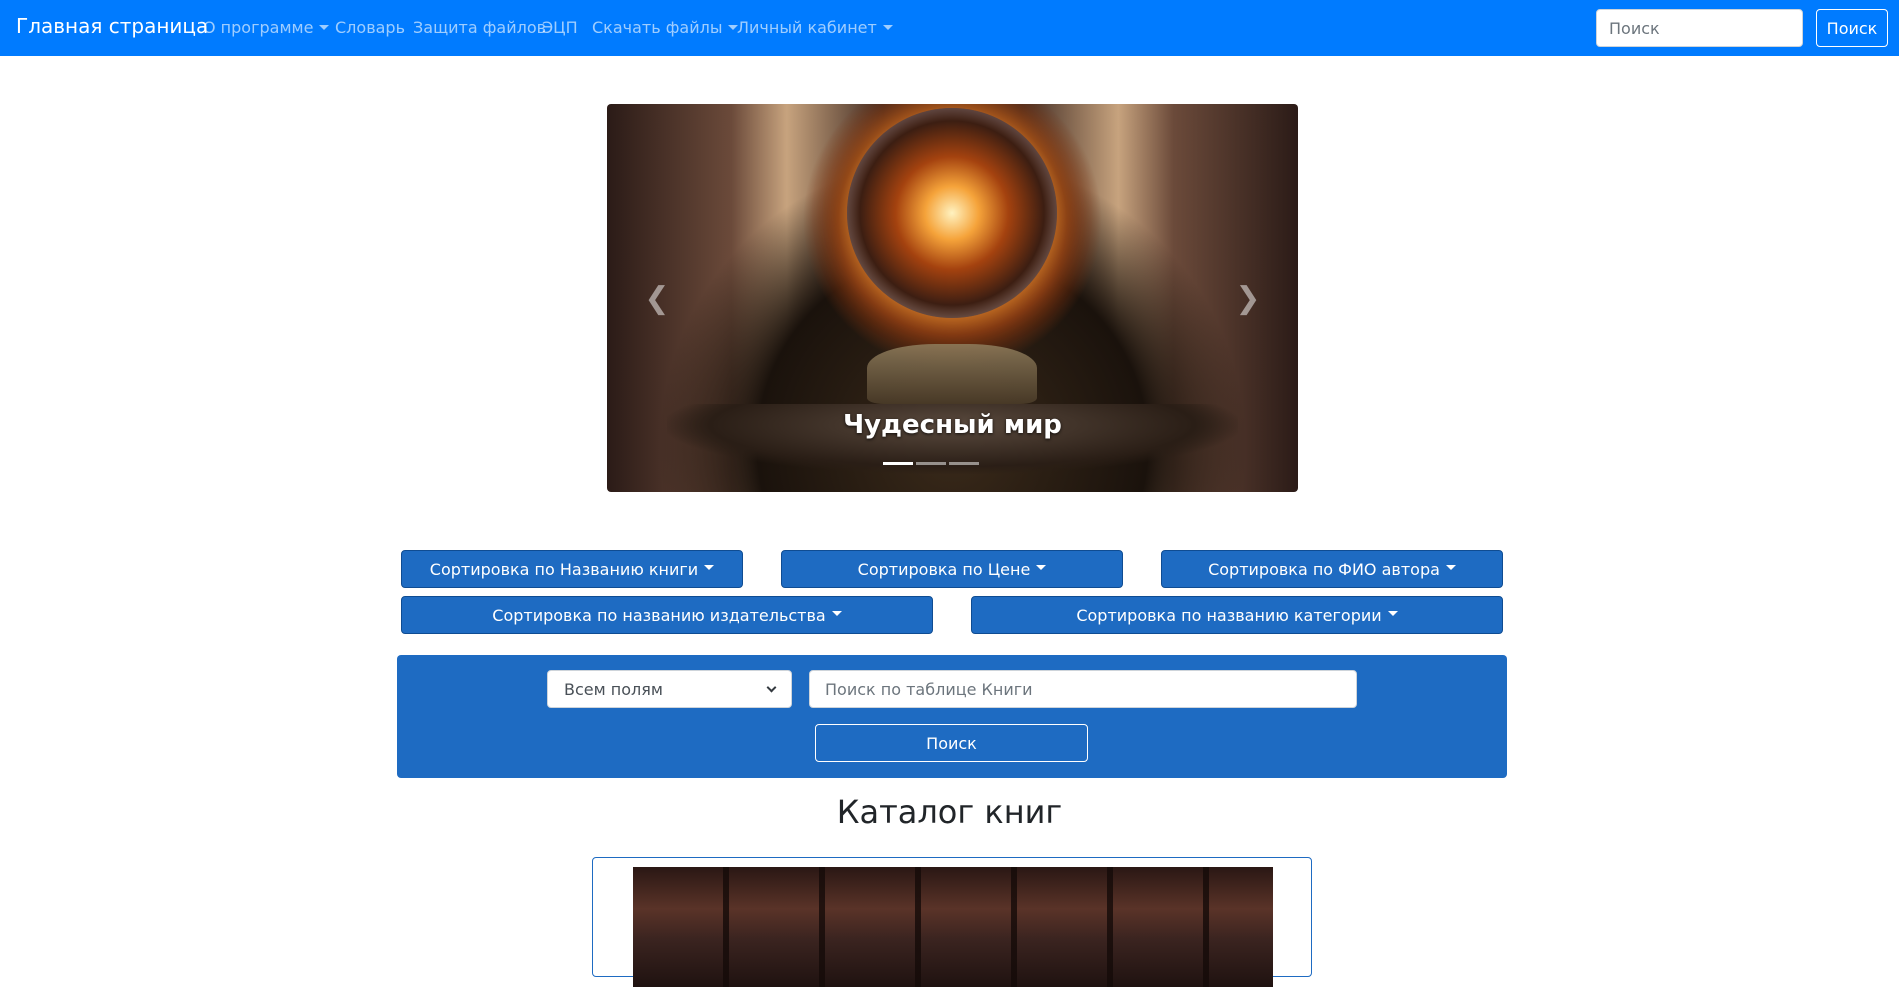 This screenshot has height=987, width=1899. What do you see at coordinates (1699, 28) in the screenshot?
I see `navbar-search-input` at bounding box center [1699, 28].